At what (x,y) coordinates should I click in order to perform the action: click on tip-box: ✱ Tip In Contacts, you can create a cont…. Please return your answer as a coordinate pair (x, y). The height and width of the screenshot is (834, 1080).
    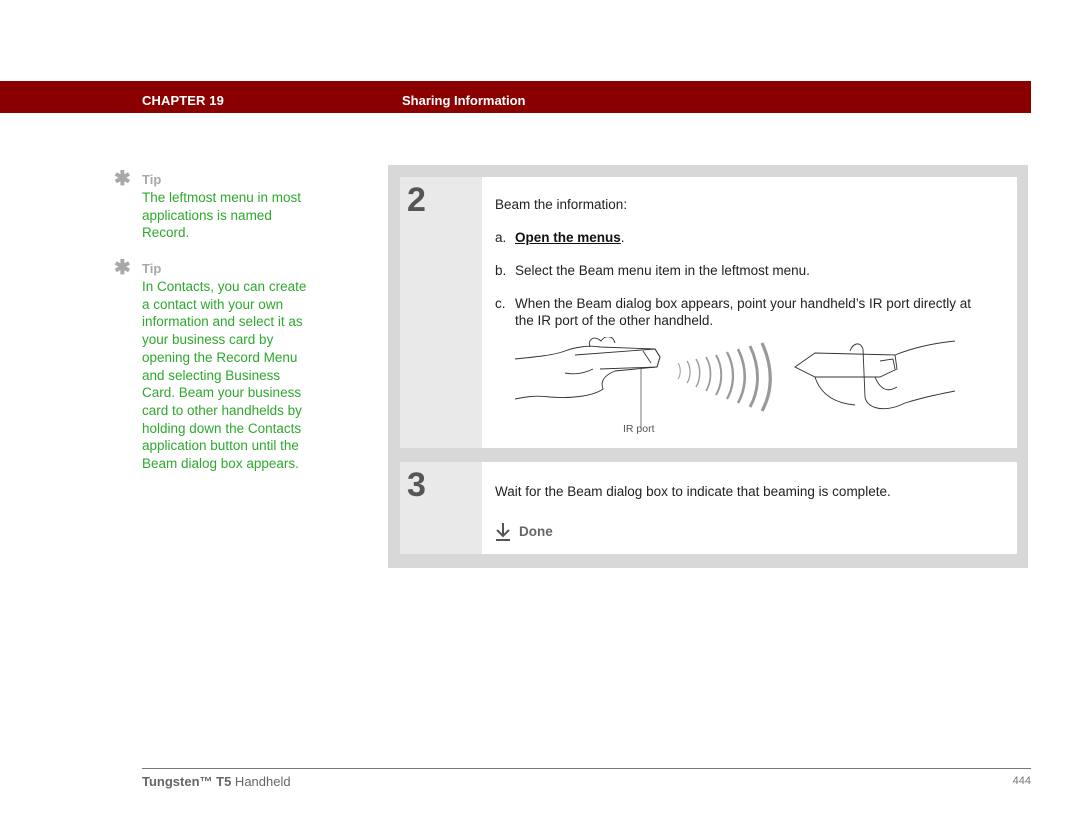
    Looking at the image, I should click on (214, 365).